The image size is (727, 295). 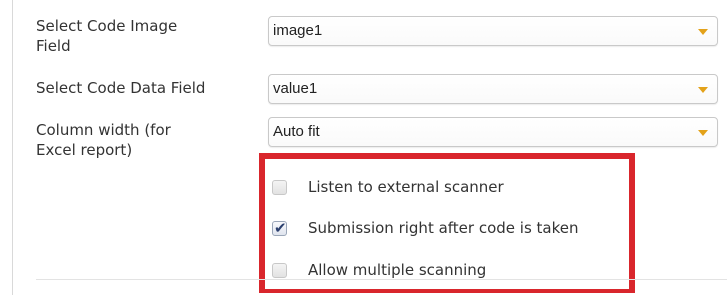 I want to click on code-image-field-value: image1, so click(x=298, y=30).